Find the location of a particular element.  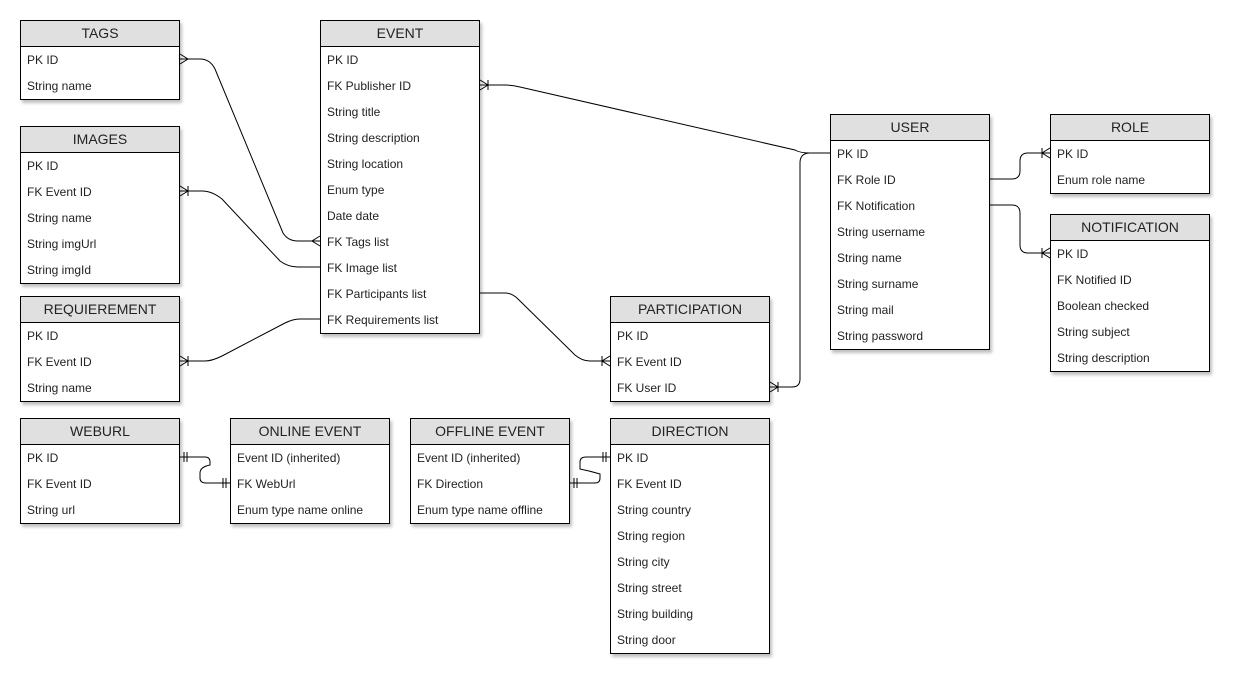

user-participation-link is located at coordinates (800, 270).